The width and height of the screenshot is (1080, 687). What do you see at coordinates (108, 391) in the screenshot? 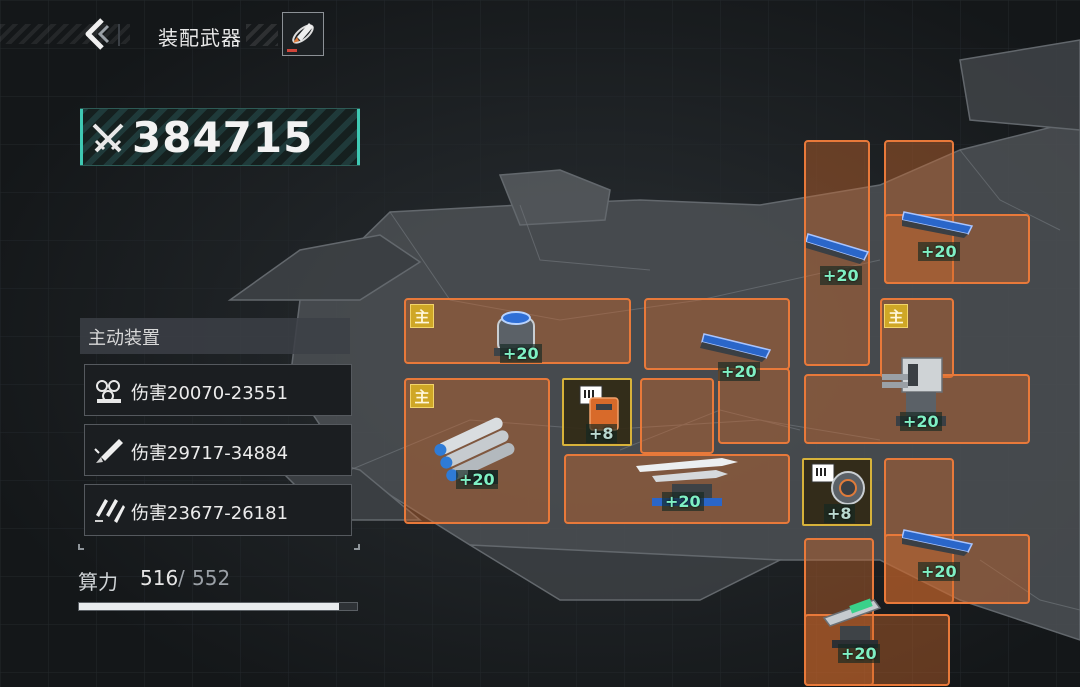
I see `drone-swarm-icon` at bounding box center [108, 391].